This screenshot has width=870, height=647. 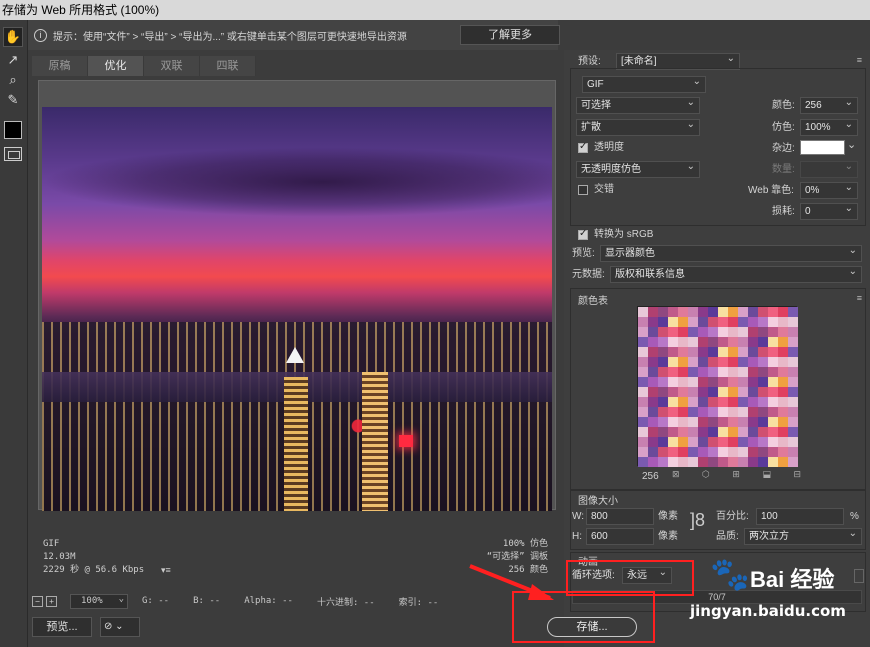 I want to click on matte-color-swatch, so click(x=822, y=147).